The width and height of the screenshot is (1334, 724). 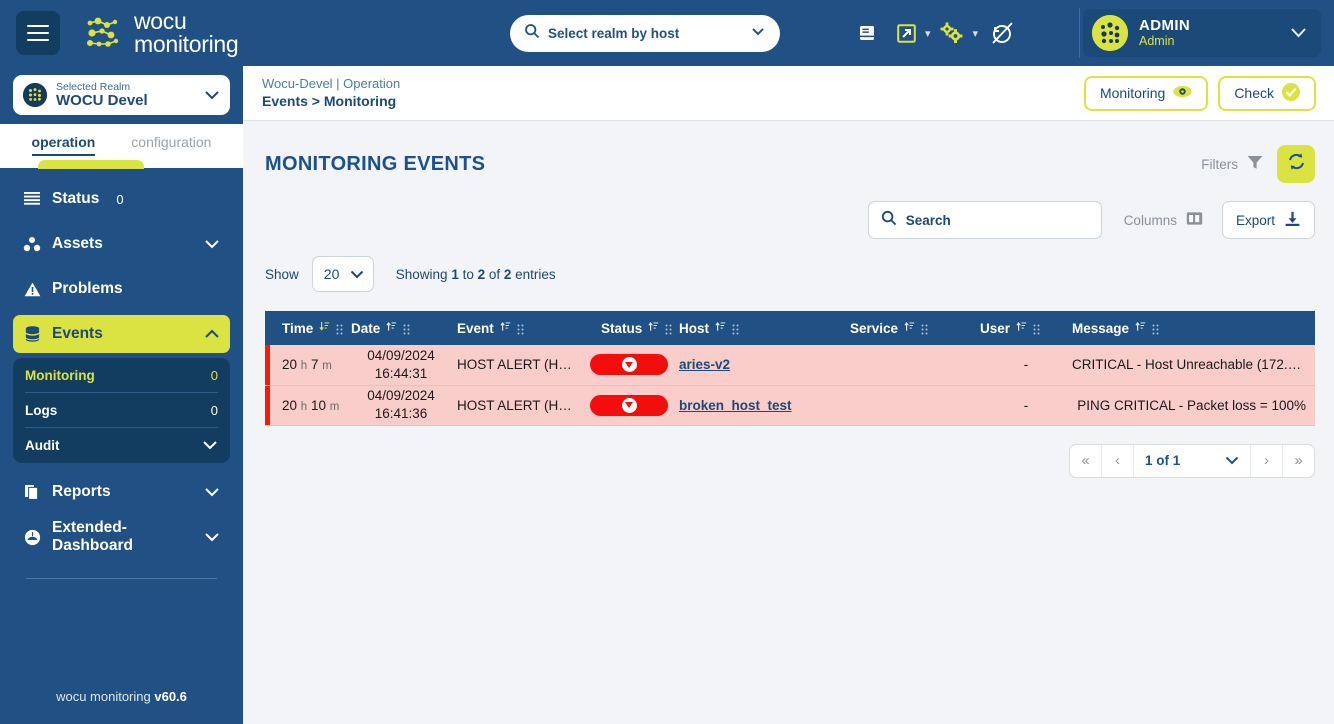 I want to click on column-header-status: Status, so click(x=629, y=328).